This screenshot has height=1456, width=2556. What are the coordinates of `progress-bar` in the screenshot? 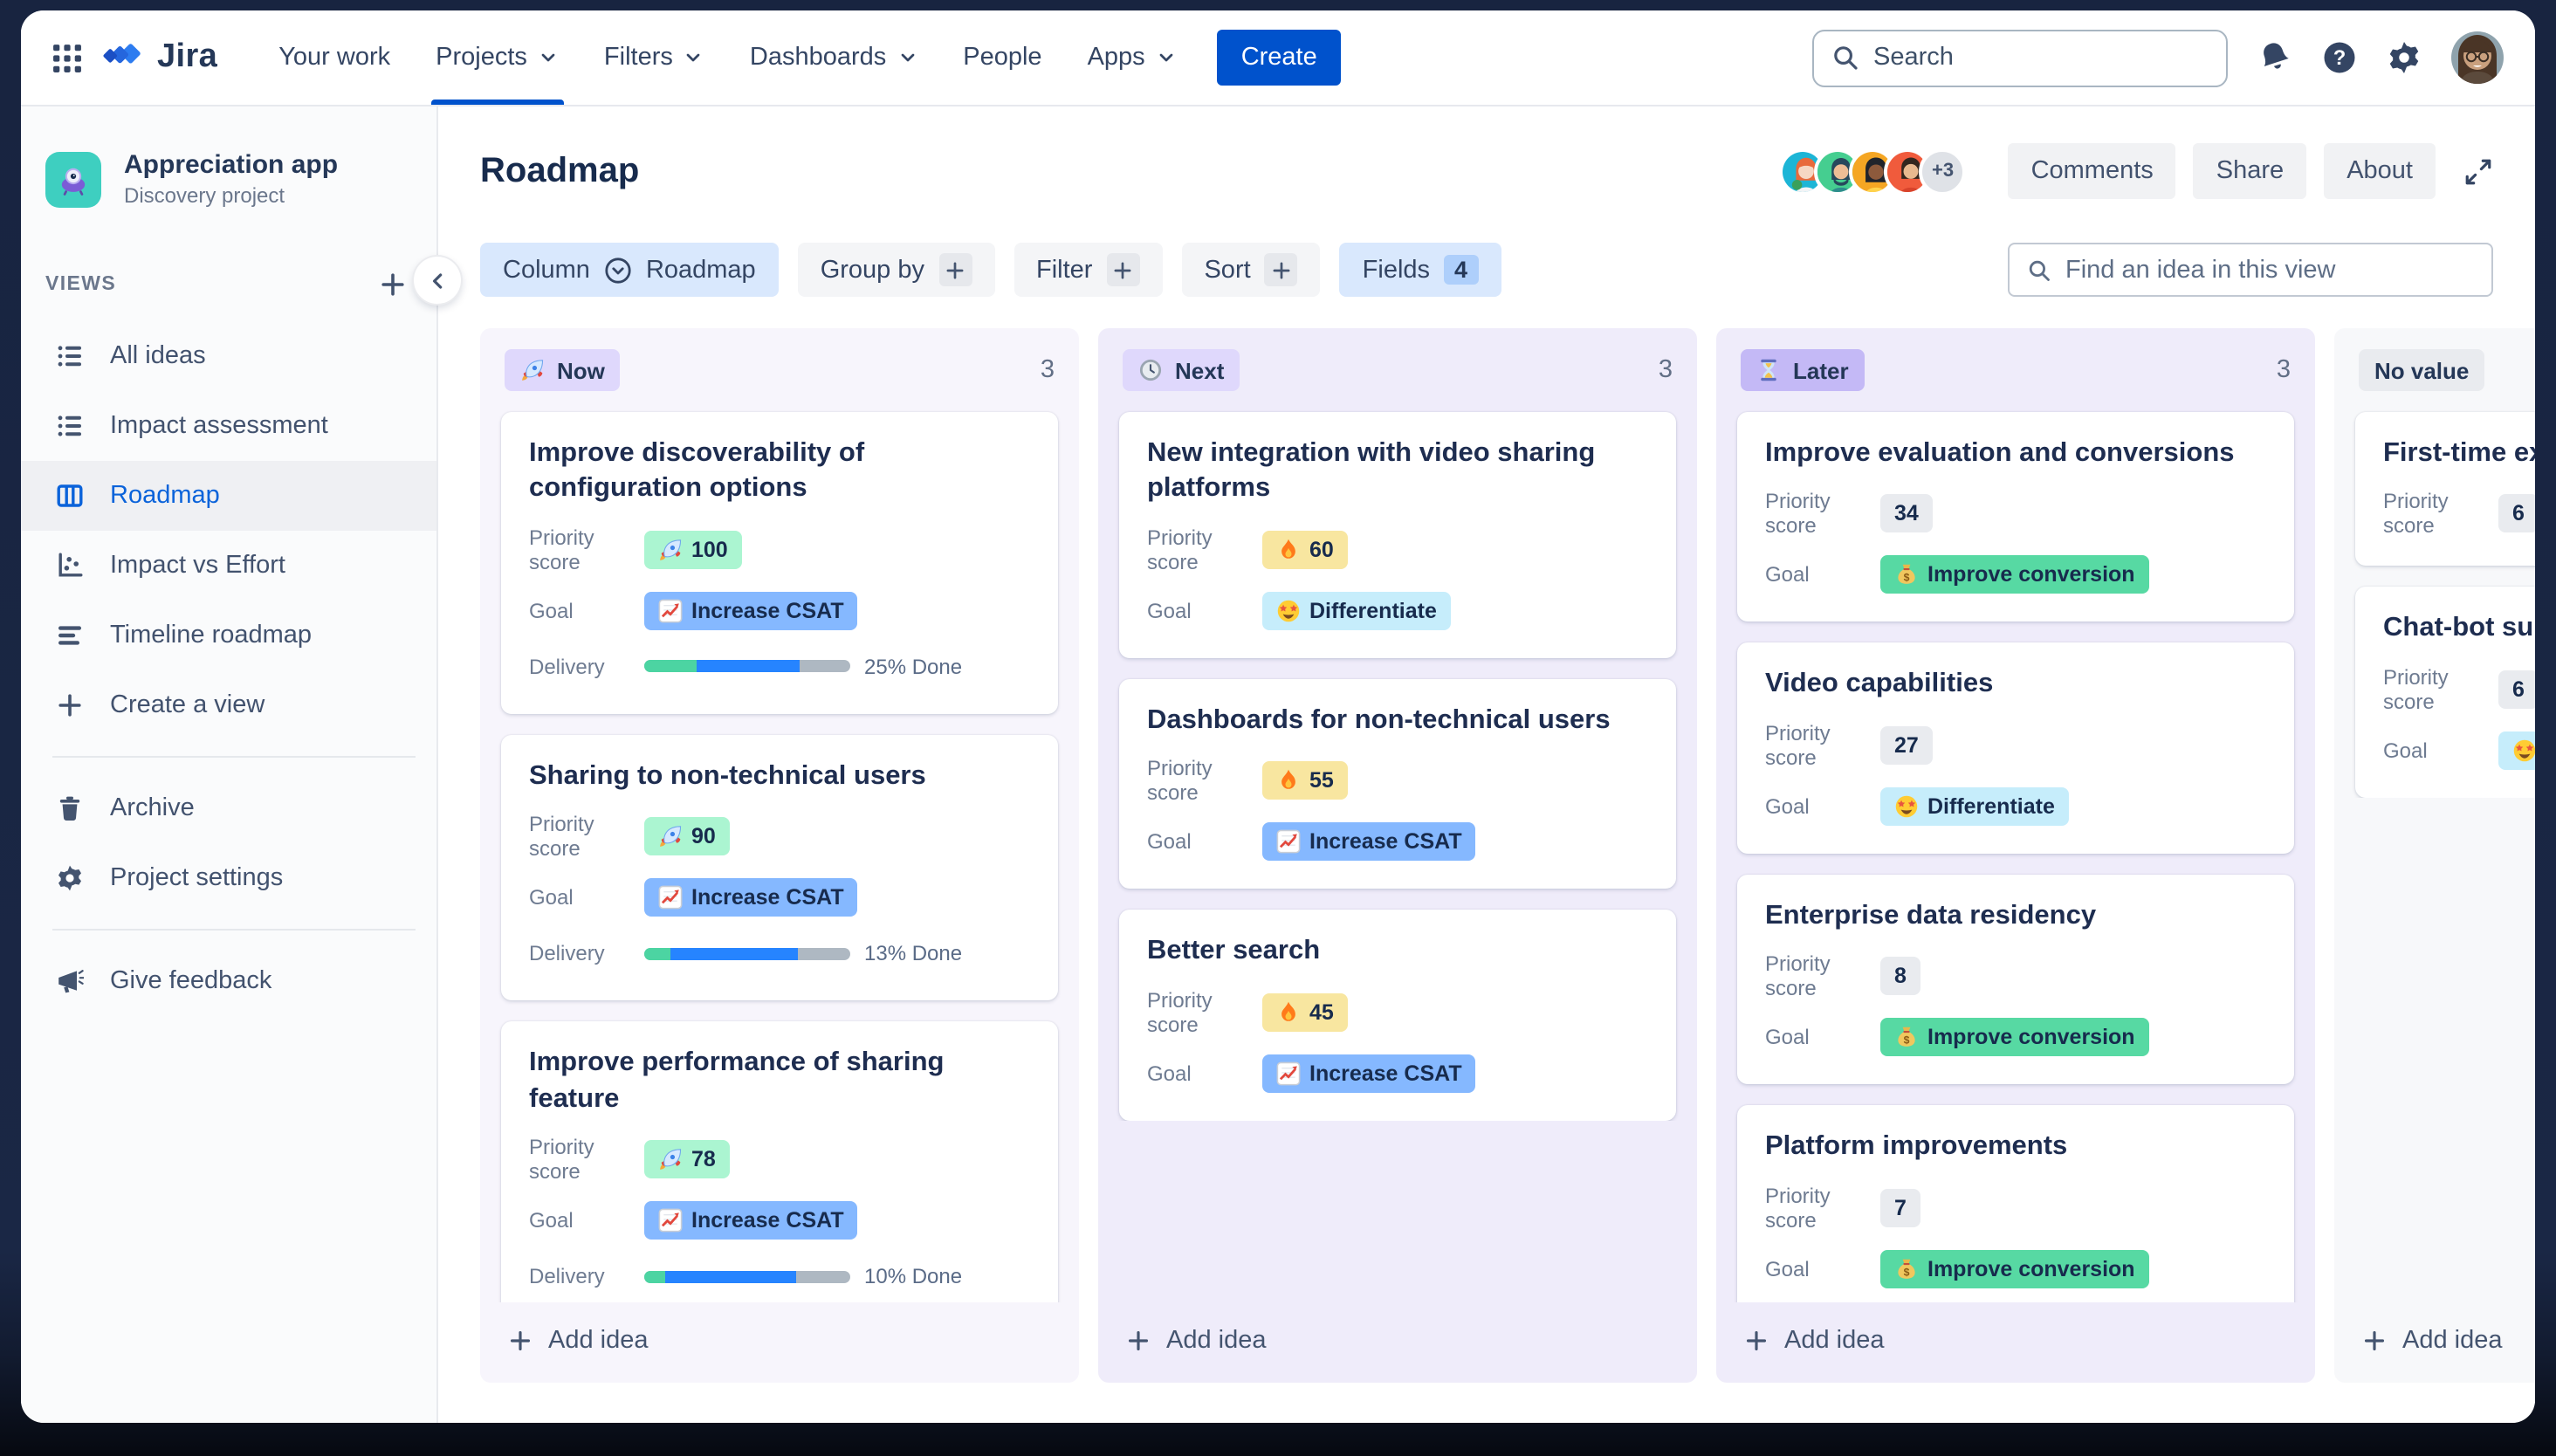 It's located at (747, 953).